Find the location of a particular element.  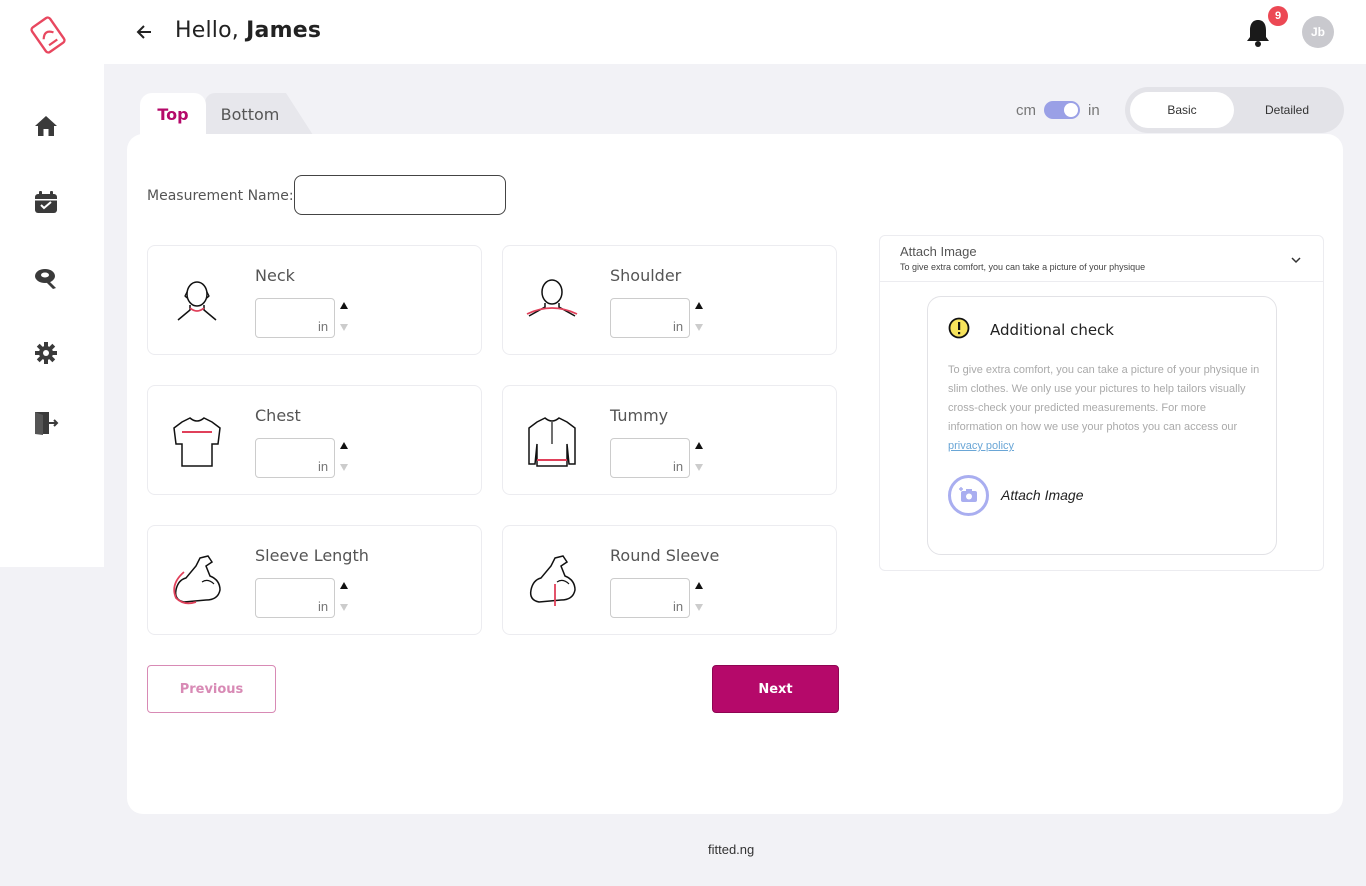

tummy-decrement-icon is located at coordinates (699, 467).